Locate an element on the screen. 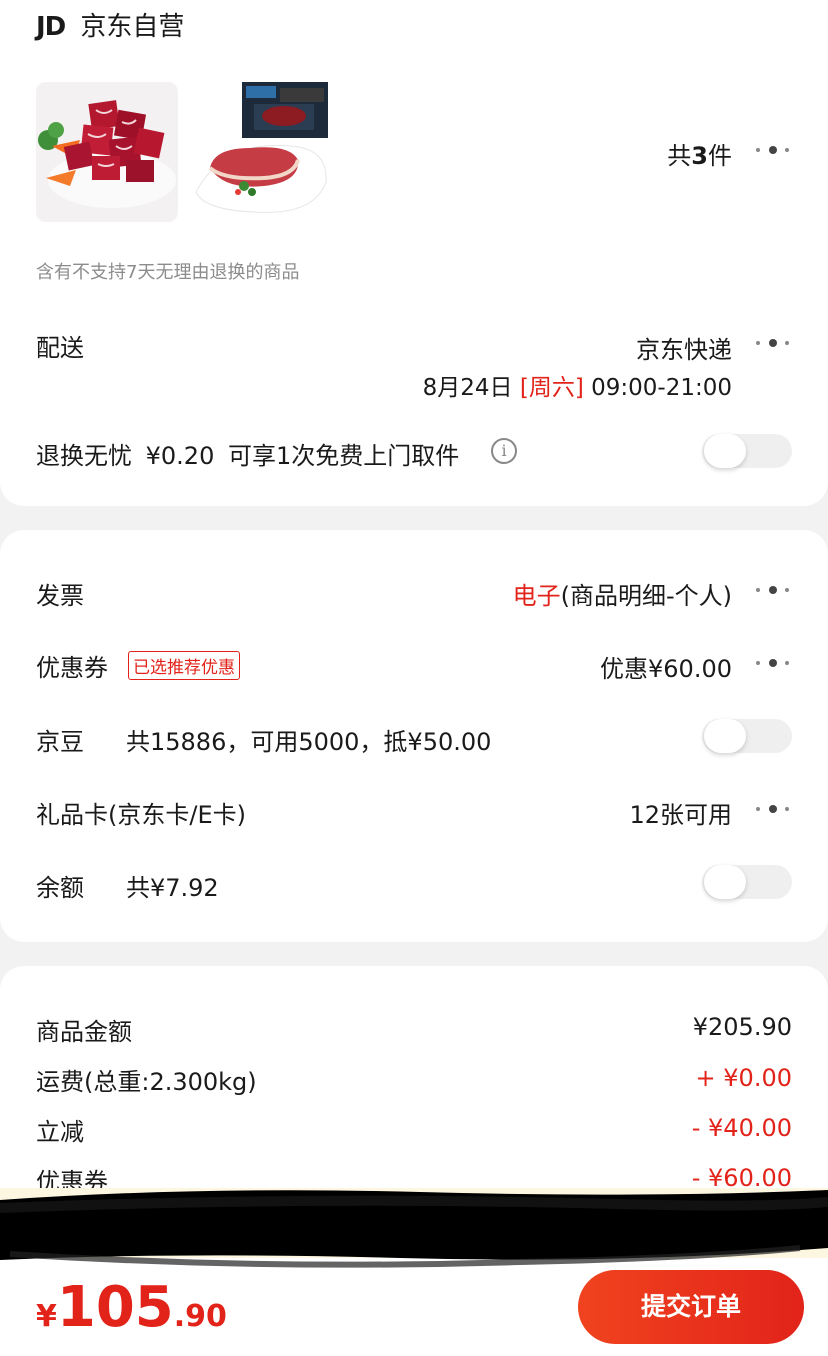 Image resolution: width=828 pixels, height=1356 pixels. delivery-carrier: 京东快递 is located at coordinates (684, 347).